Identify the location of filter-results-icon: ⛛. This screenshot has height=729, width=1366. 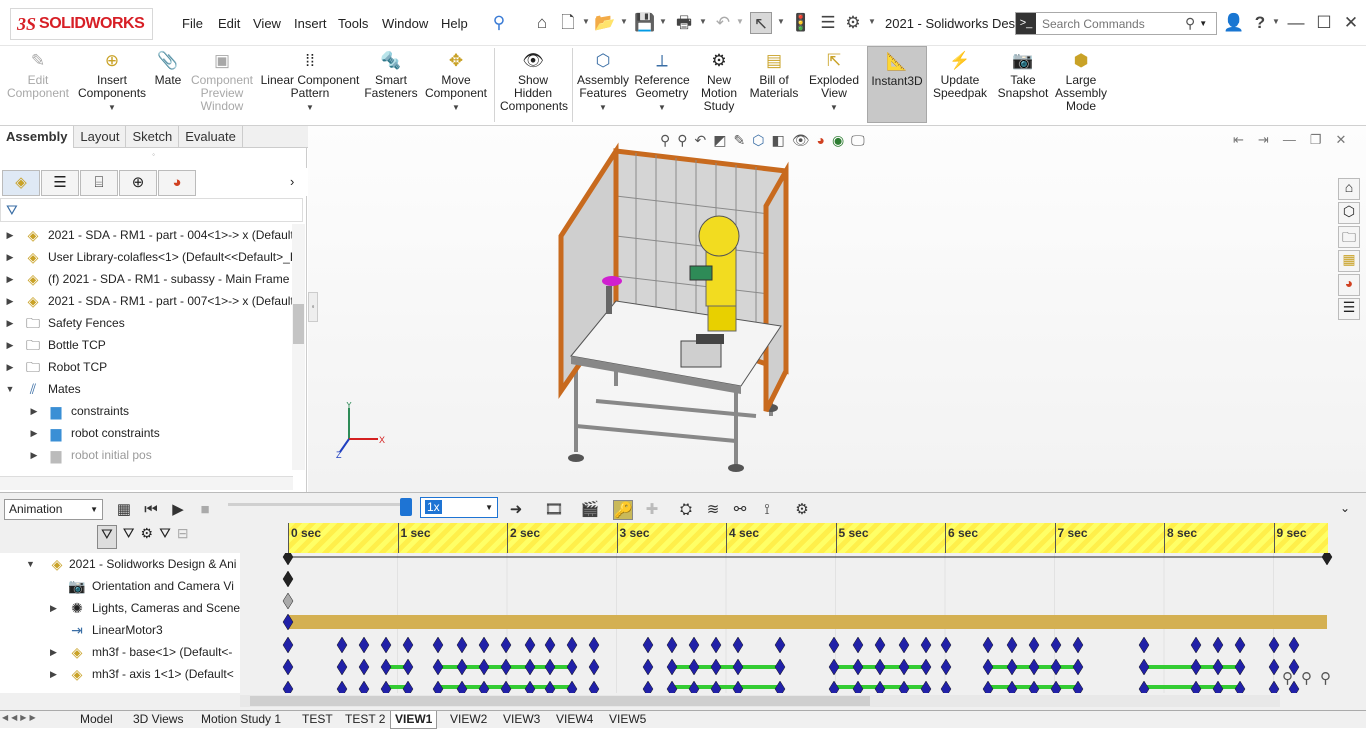
(165, 537).